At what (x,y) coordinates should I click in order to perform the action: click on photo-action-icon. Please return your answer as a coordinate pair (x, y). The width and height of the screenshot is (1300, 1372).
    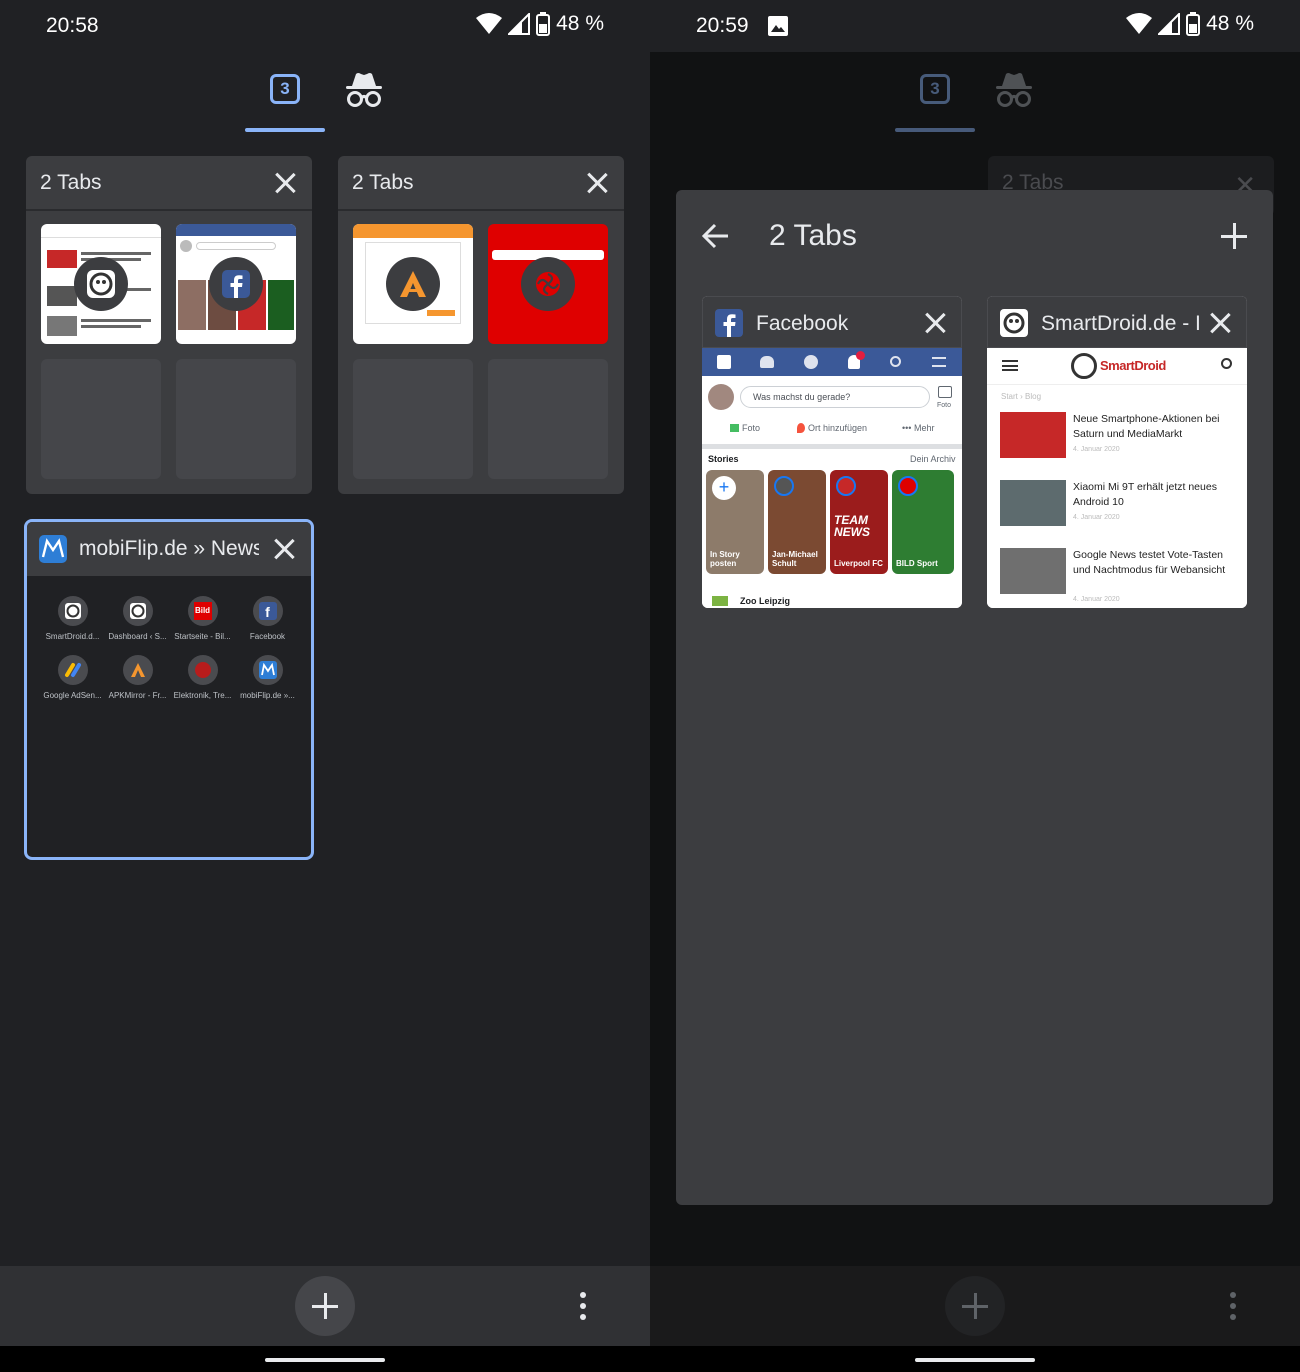
    Looking at the image, I should click on (734, 428).